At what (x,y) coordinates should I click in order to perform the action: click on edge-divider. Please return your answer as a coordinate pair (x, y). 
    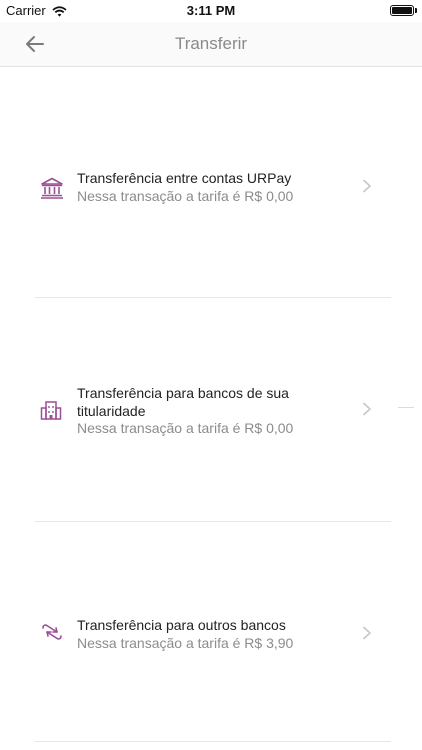
    Looking at the image, I should click on (406, 407).